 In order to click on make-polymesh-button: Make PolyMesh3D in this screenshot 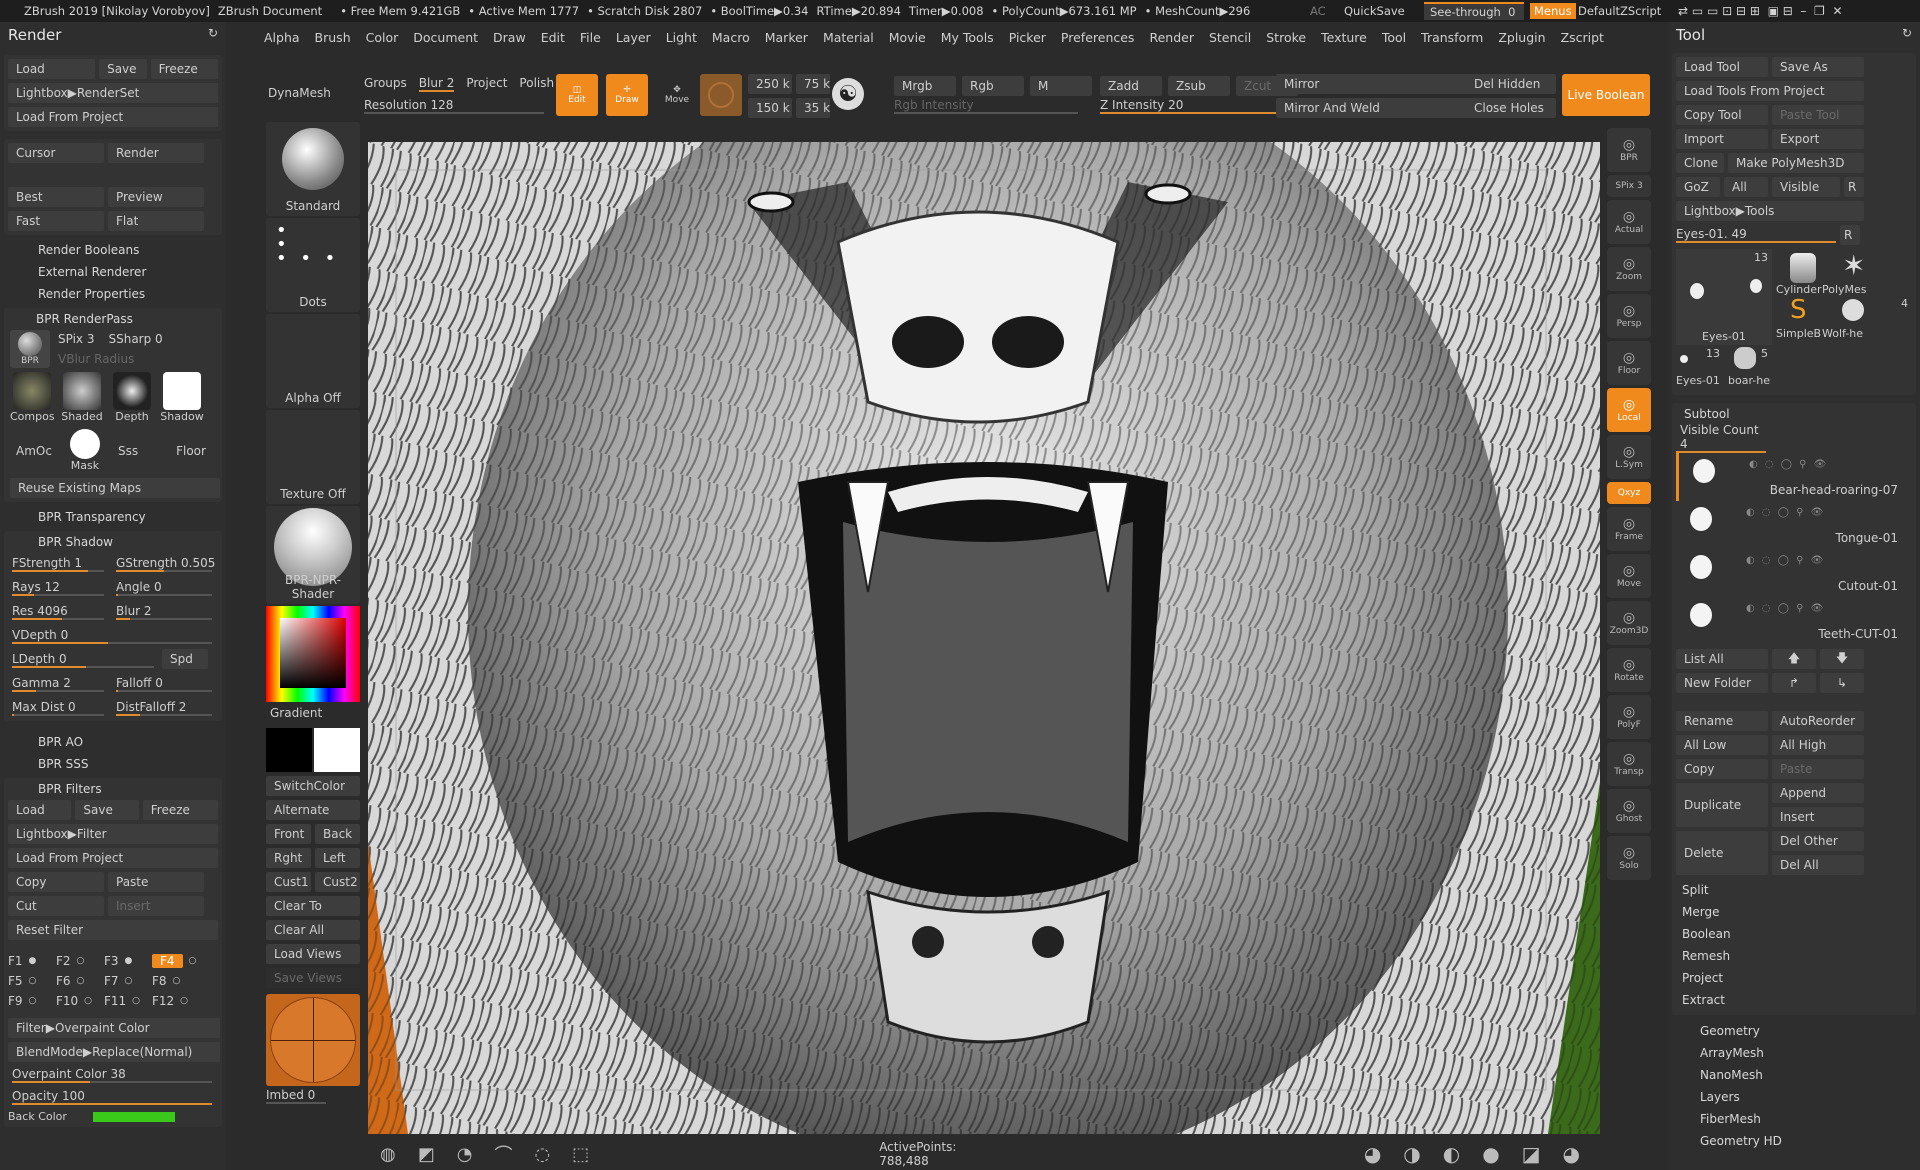, I will do `click(1796, 163)`.